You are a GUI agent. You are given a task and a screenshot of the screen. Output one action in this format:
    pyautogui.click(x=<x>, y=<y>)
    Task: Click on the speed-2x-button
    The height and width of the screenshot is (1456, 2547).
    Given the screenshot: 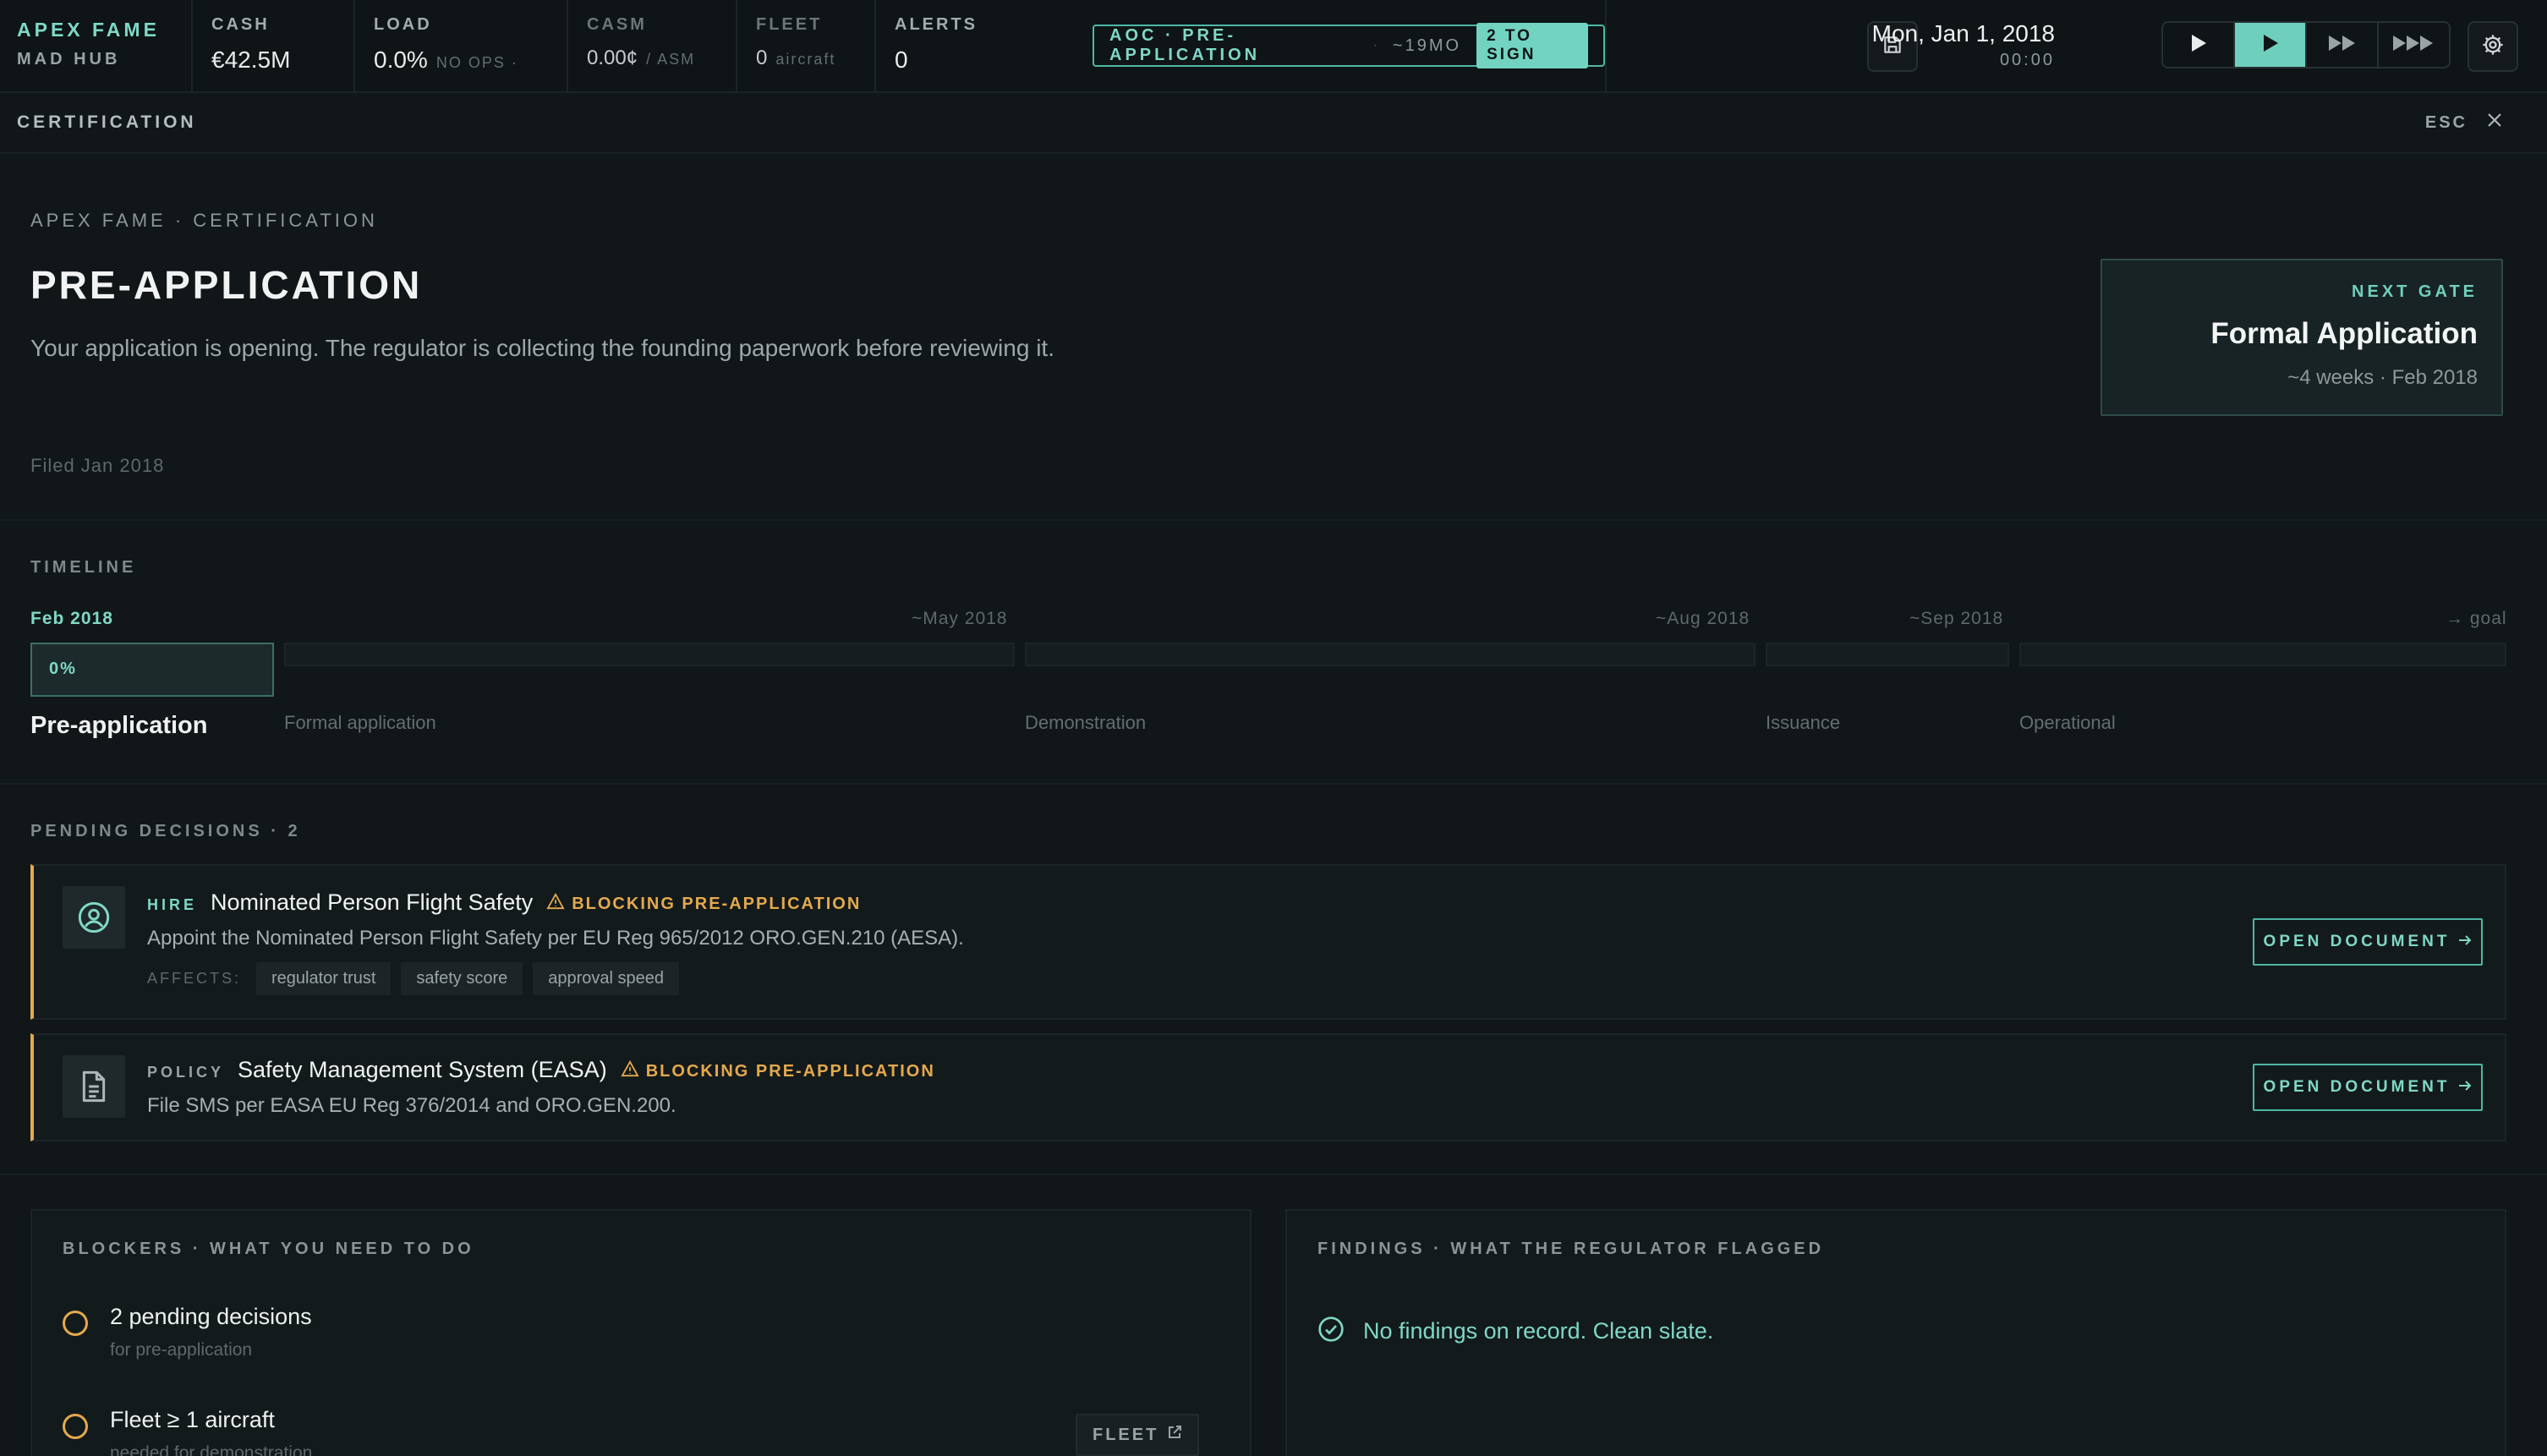 What is the action you would take?
    pyautogui.click(x=2343, y=45)
    